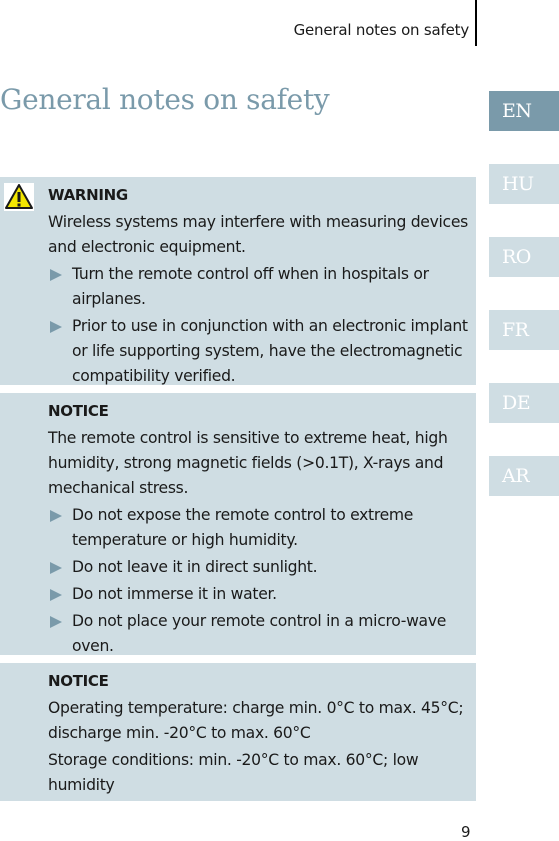 The width and height of the screenshot is (559, 841). What do you see at coordinates (466, 832) in the screenshot?
I see `page-number: 9` at bounding box center [466, 832].